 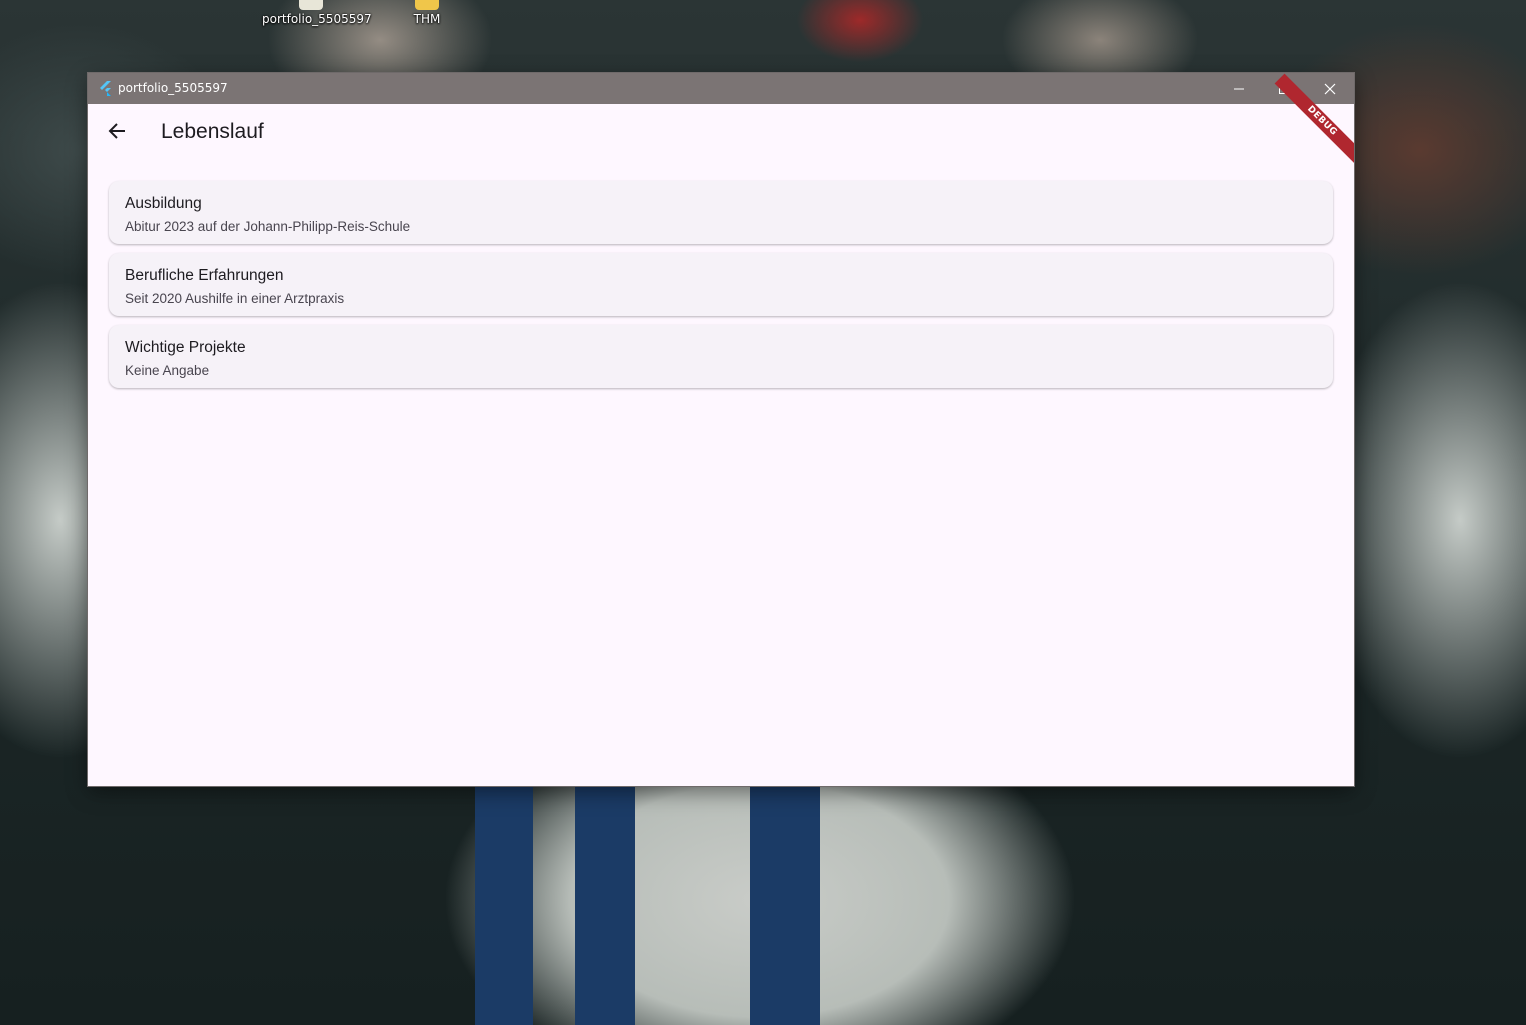 I want to click on app-shortcut-icon, so click(x=311, y=5).